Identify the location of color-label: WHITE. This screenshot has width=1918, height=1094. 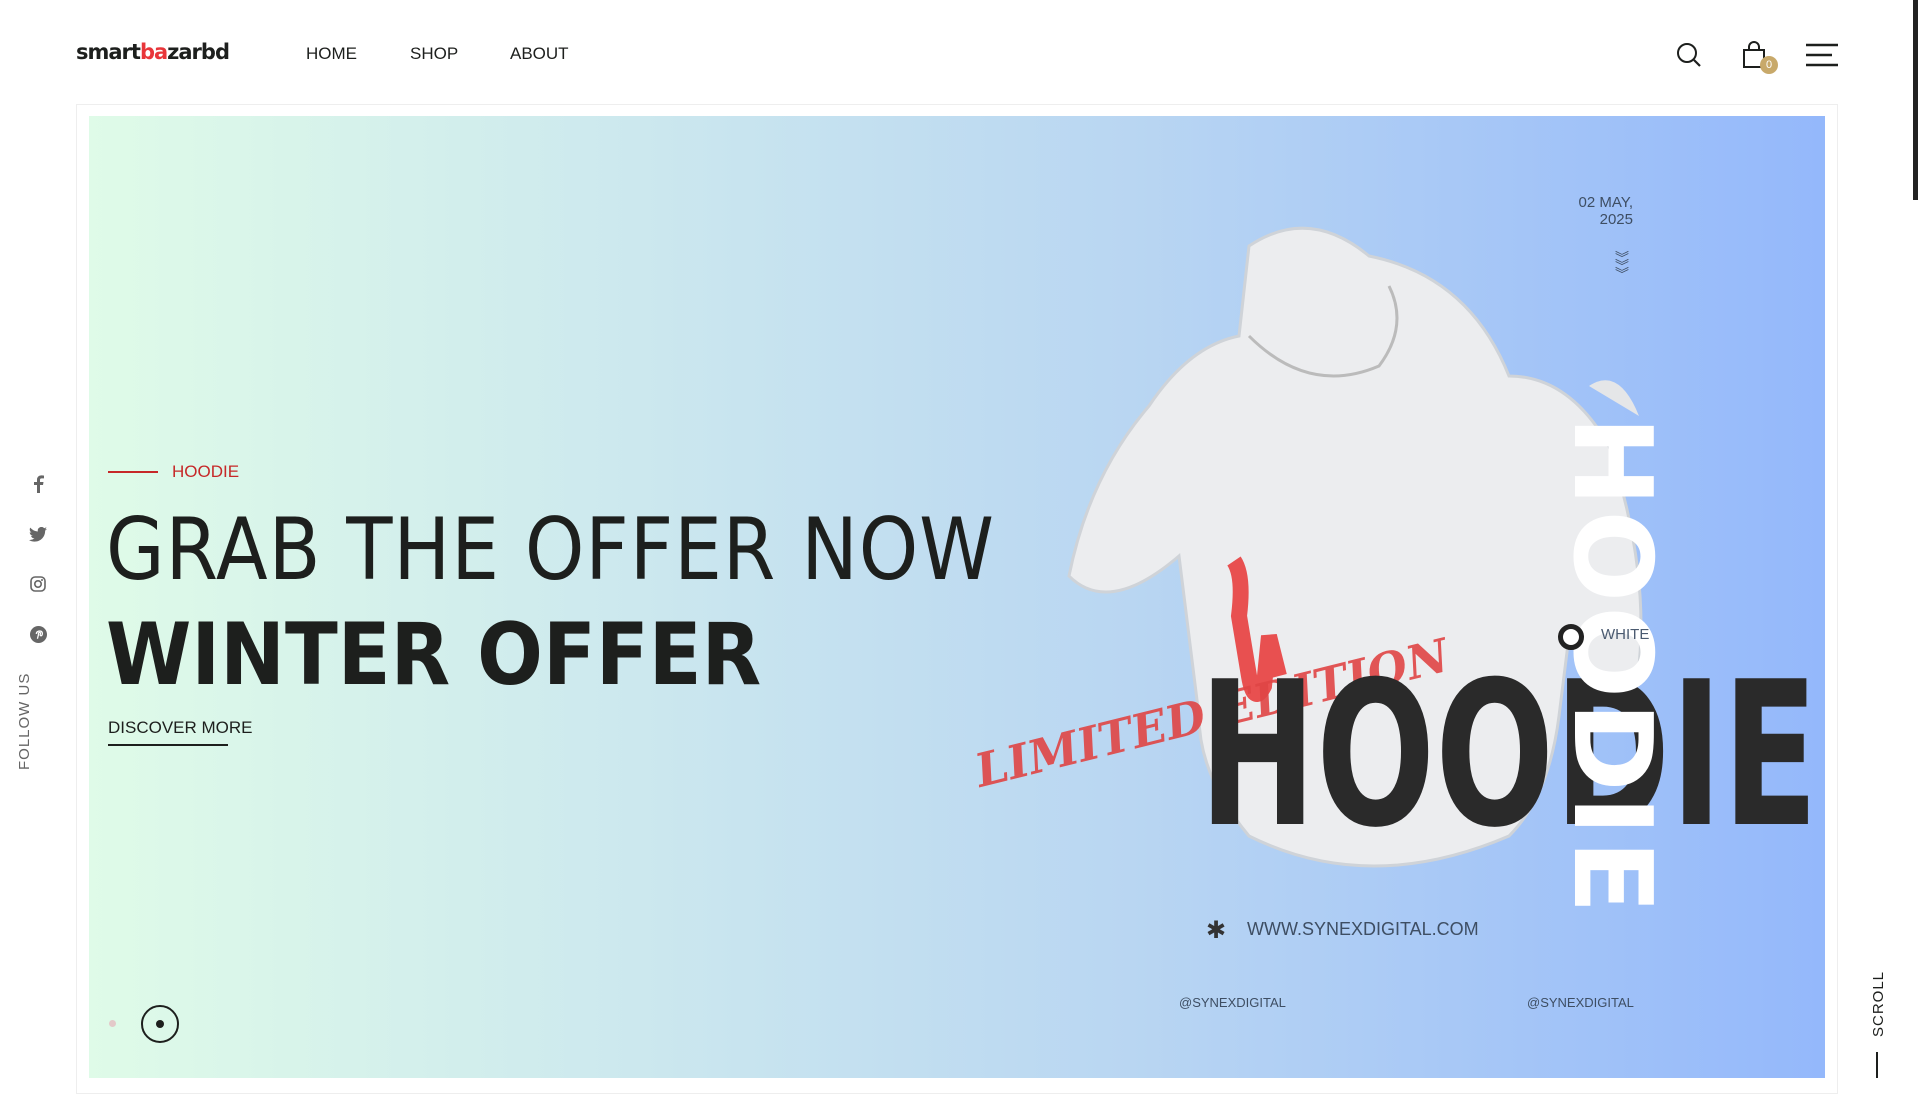
(1625, 634).